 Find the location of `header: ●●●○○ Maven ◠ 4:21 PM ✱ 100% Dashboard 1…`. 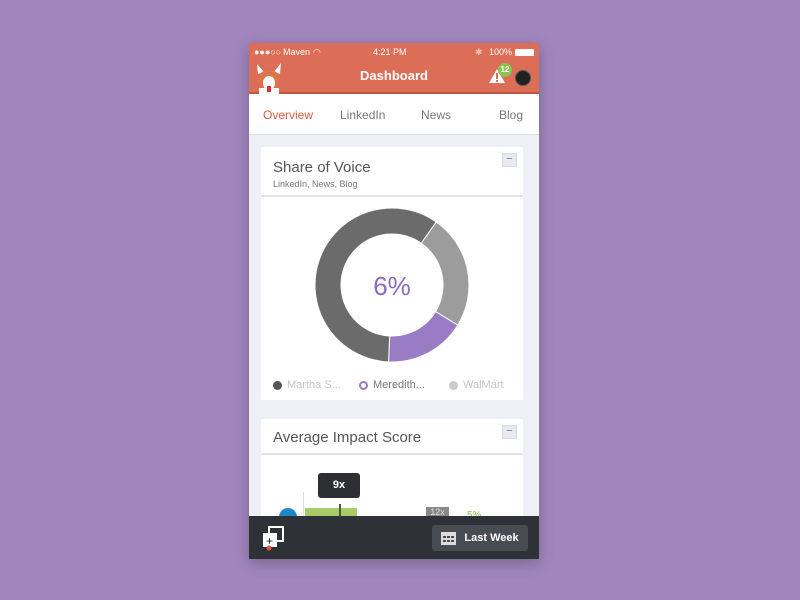

header: ●●●○○ Maven ◠ 4:21 PM ✱ 100% Dashboard 1… is located at coordinates (394, 68).